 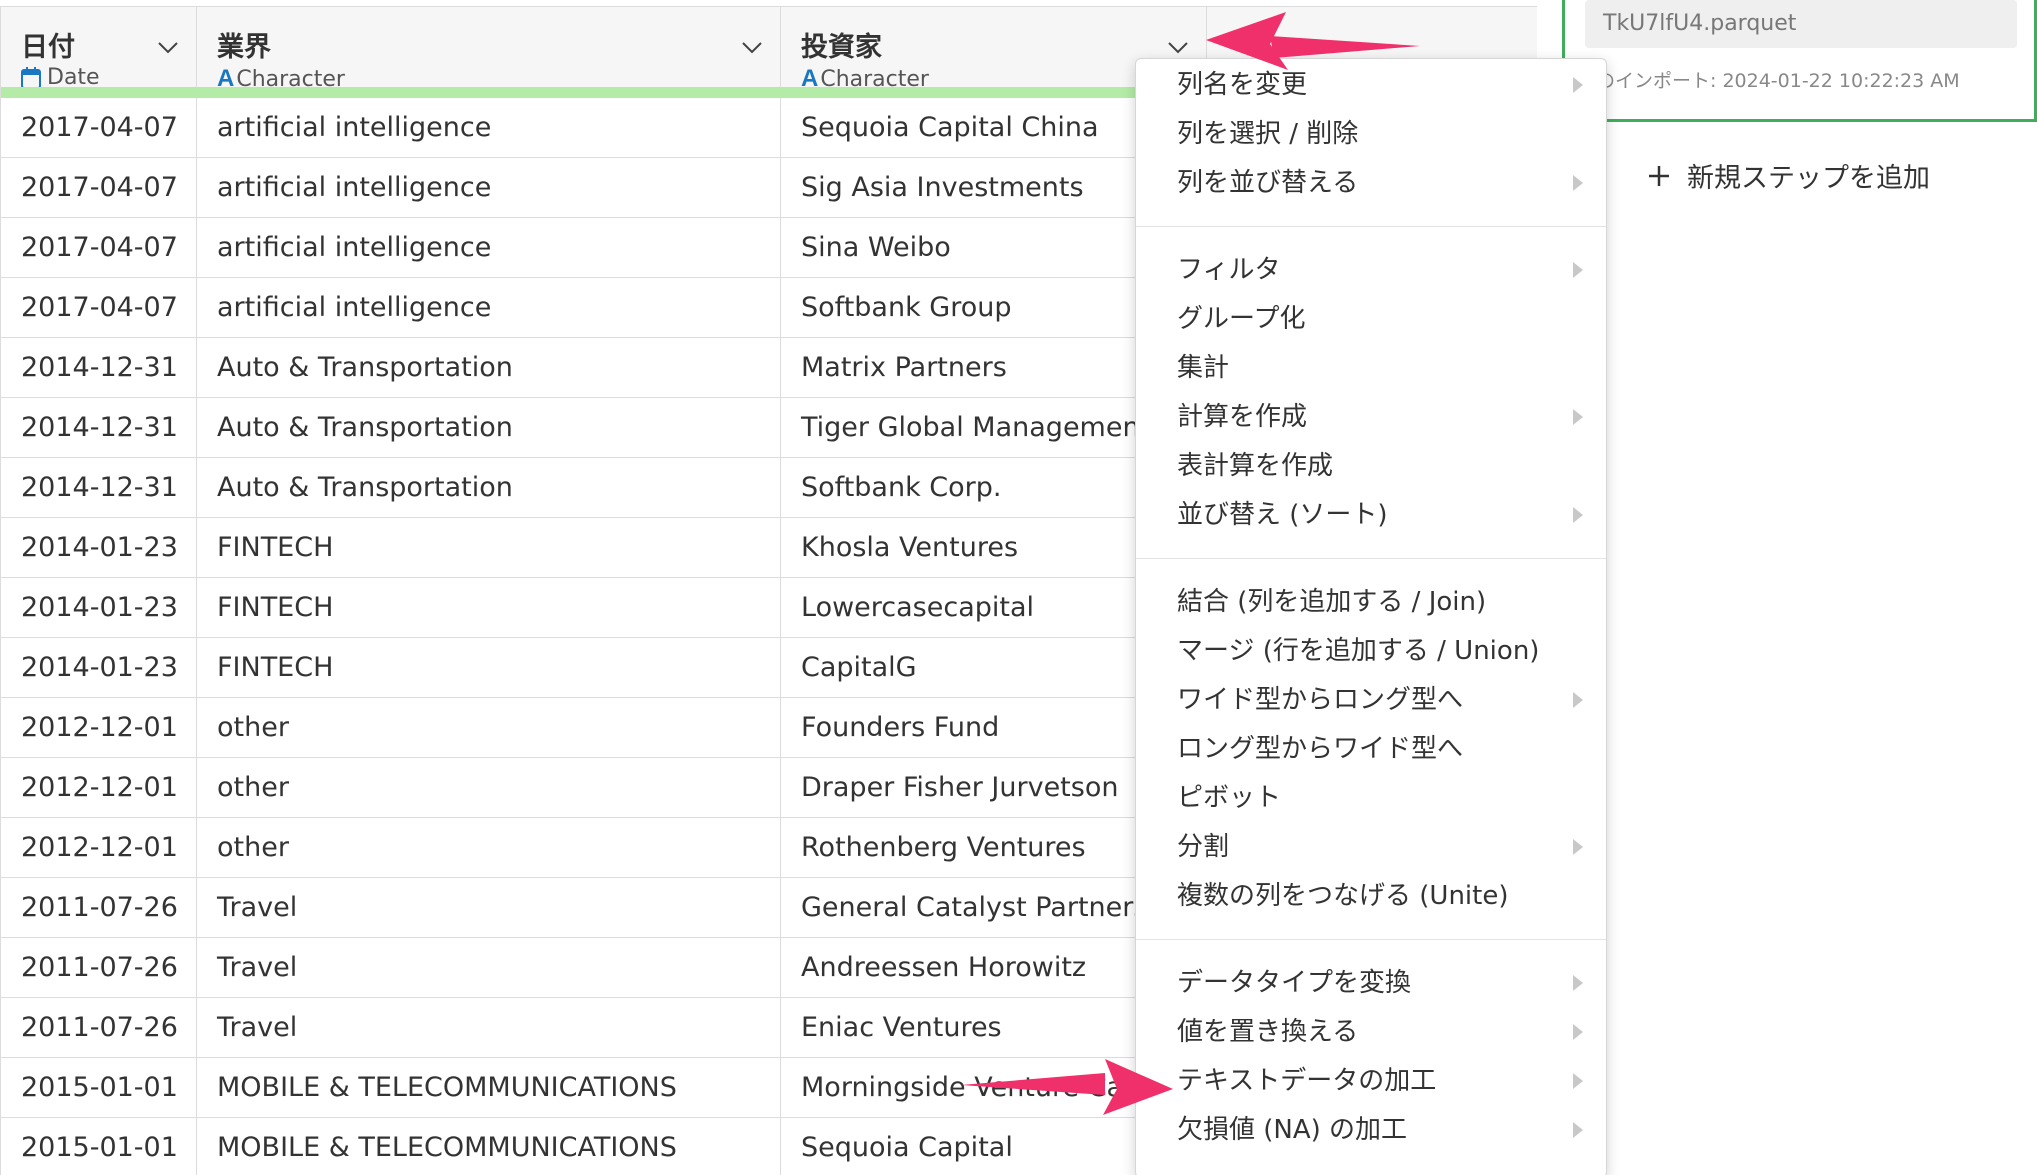 I want to click on calendar-icon, so click(x=31, y=77).